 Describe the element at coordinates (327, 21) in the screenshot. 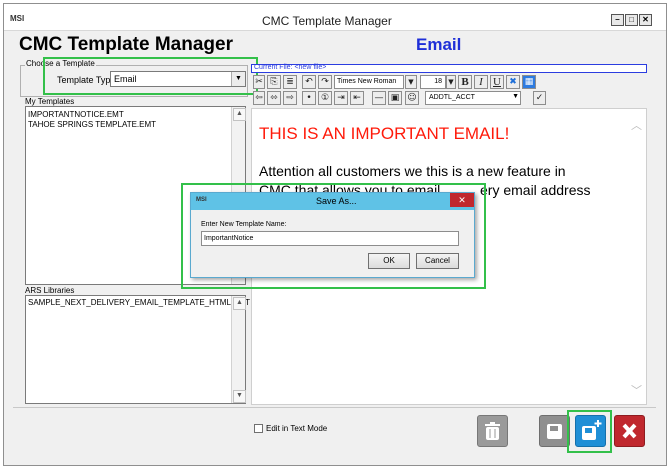

I see `window-title: CMC Template Manager` at that location.